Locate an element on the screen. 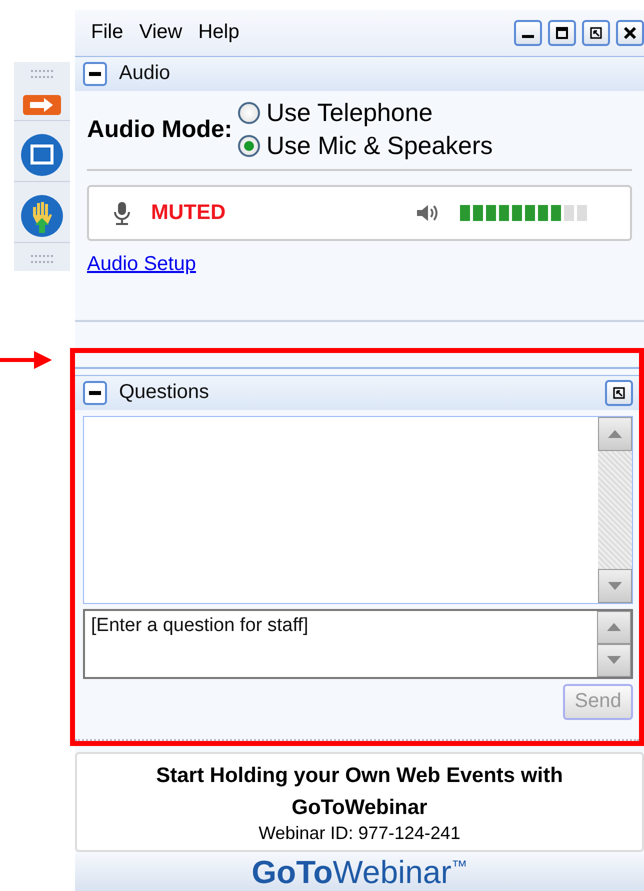  down-triangle-icon is located at coordinates (615, 586).